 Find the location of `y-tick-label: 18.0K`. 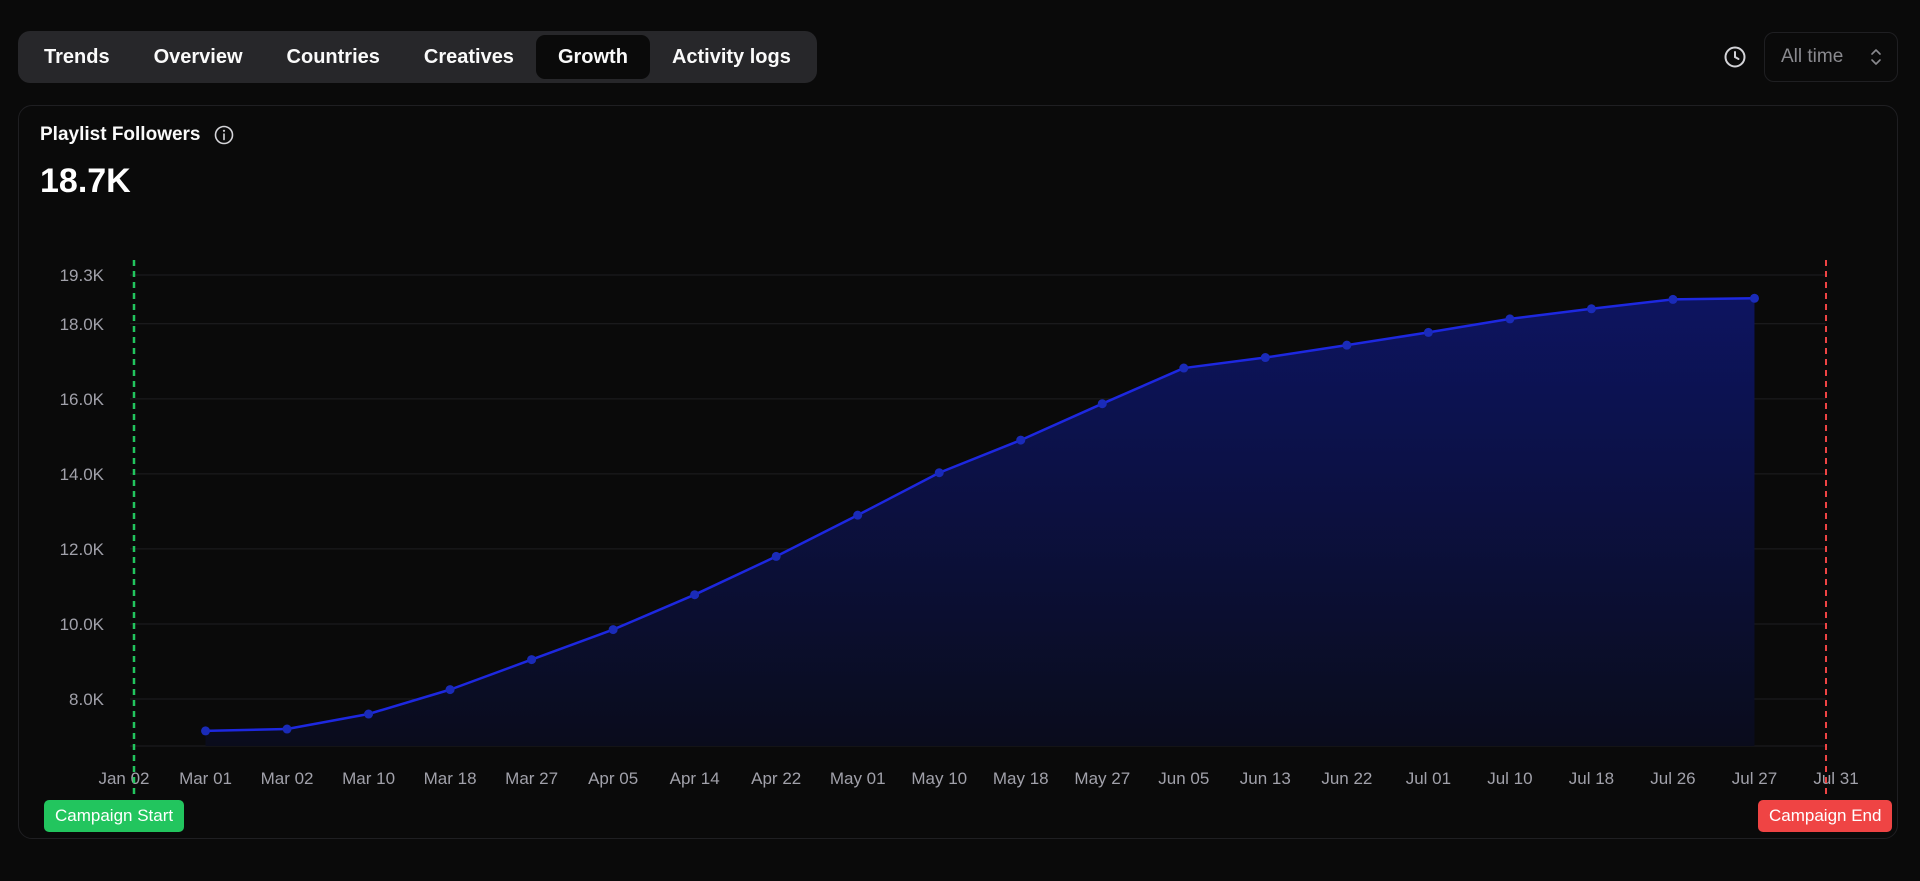

y-tick-label: 18.0K is located at coordinates (82, 324).